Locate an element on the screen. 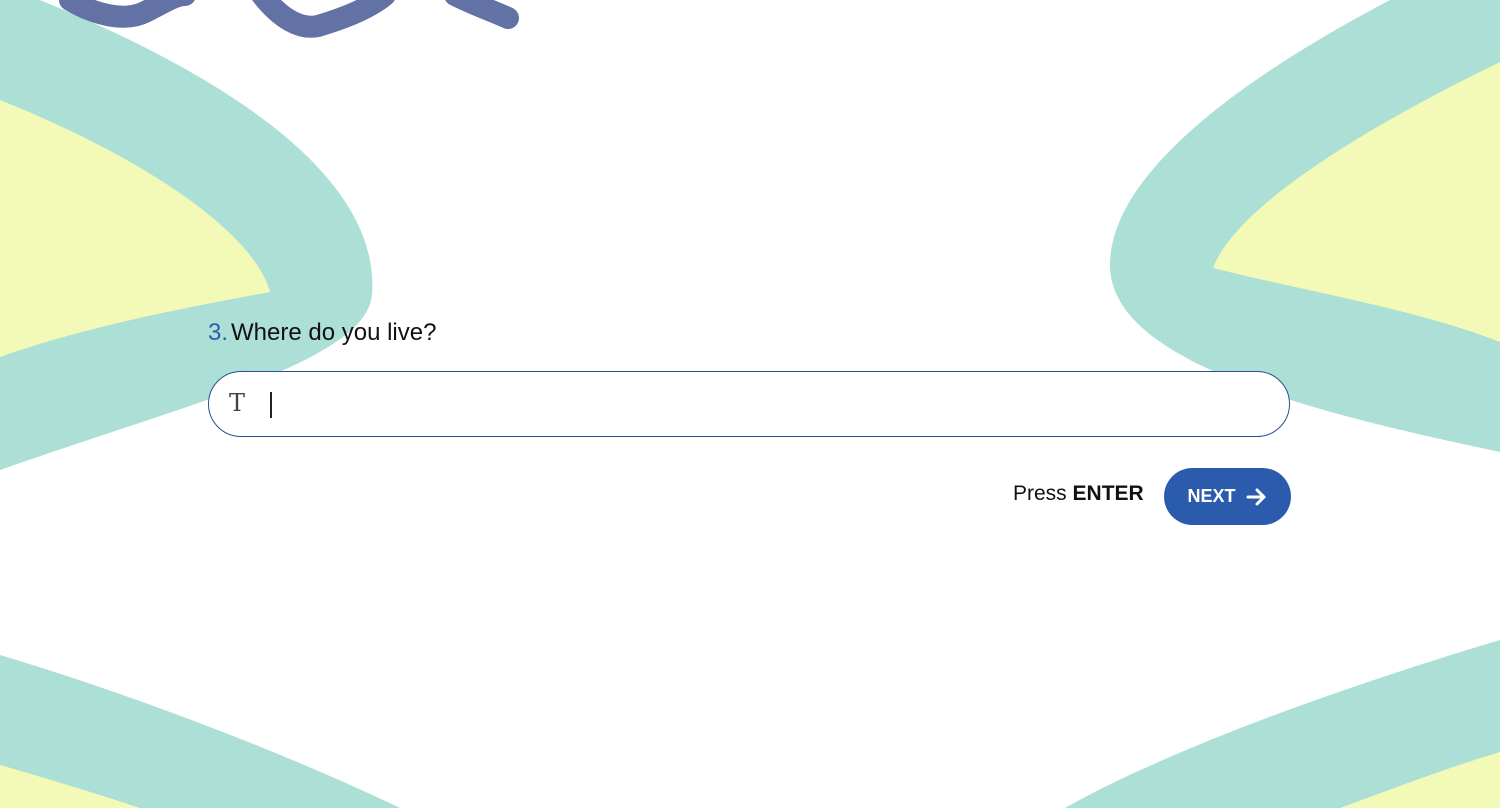 This screenshot has width=1500, height=808. question-title: 3. Where do you live? is located at coordinates (322, 333).